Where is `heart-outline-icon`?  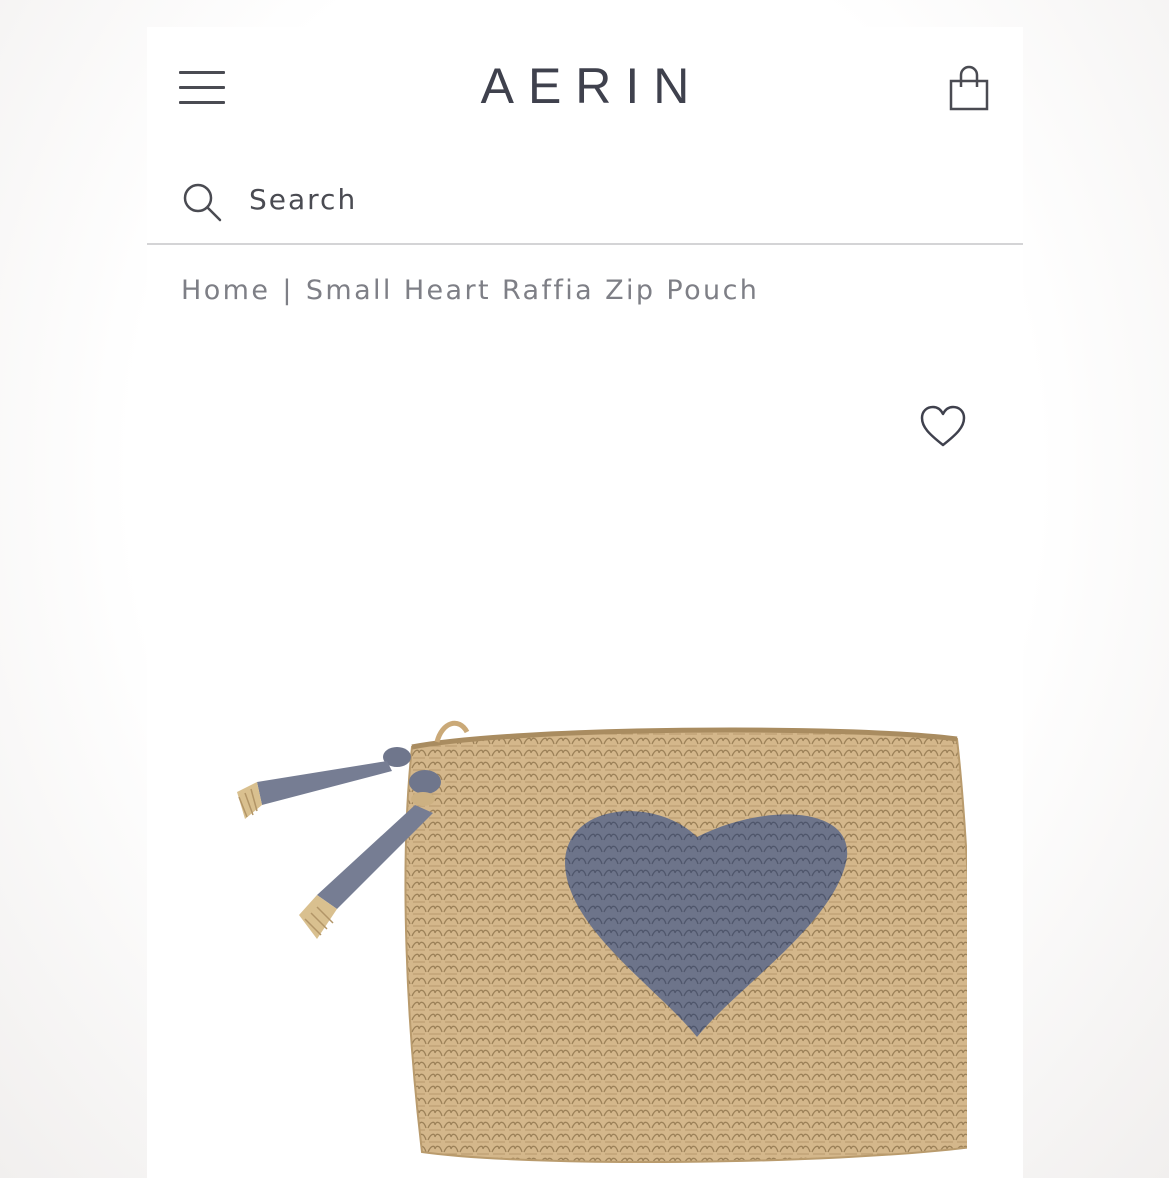 heart-outline-icon is located at coordinates (943, 427).